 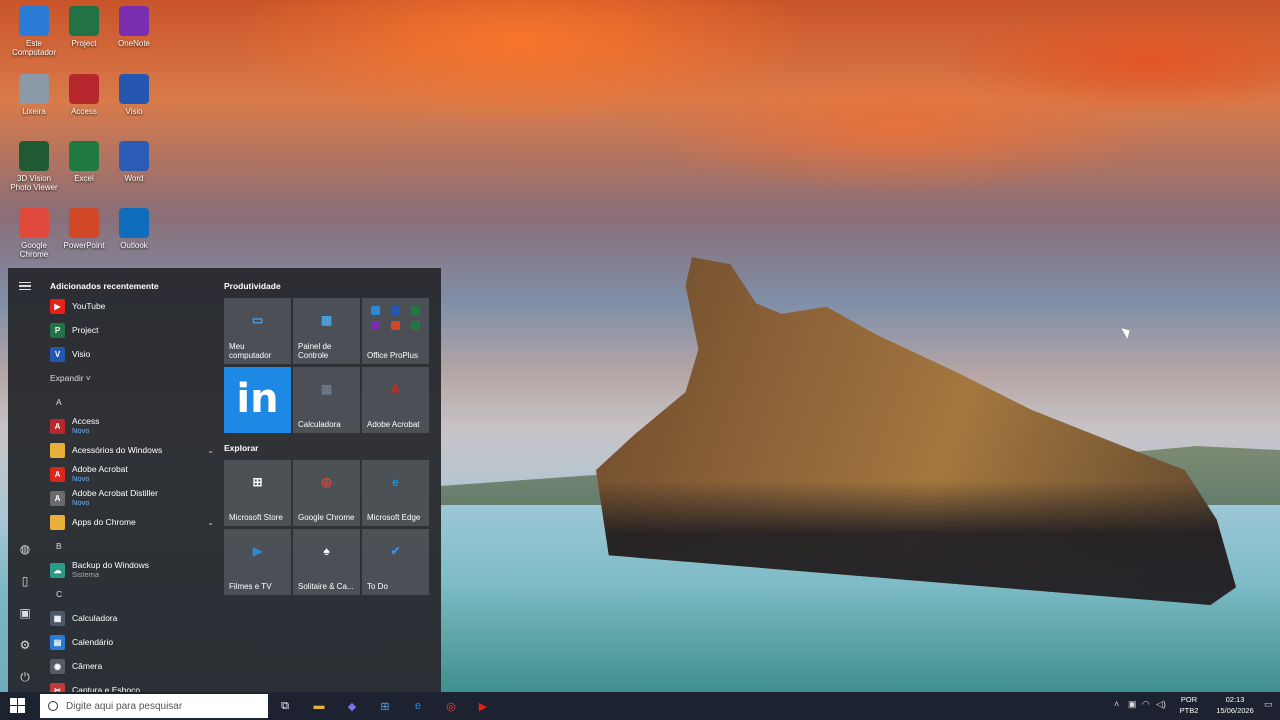 I want to click on calendar-icon: ▤, so click(x=57, y=642).